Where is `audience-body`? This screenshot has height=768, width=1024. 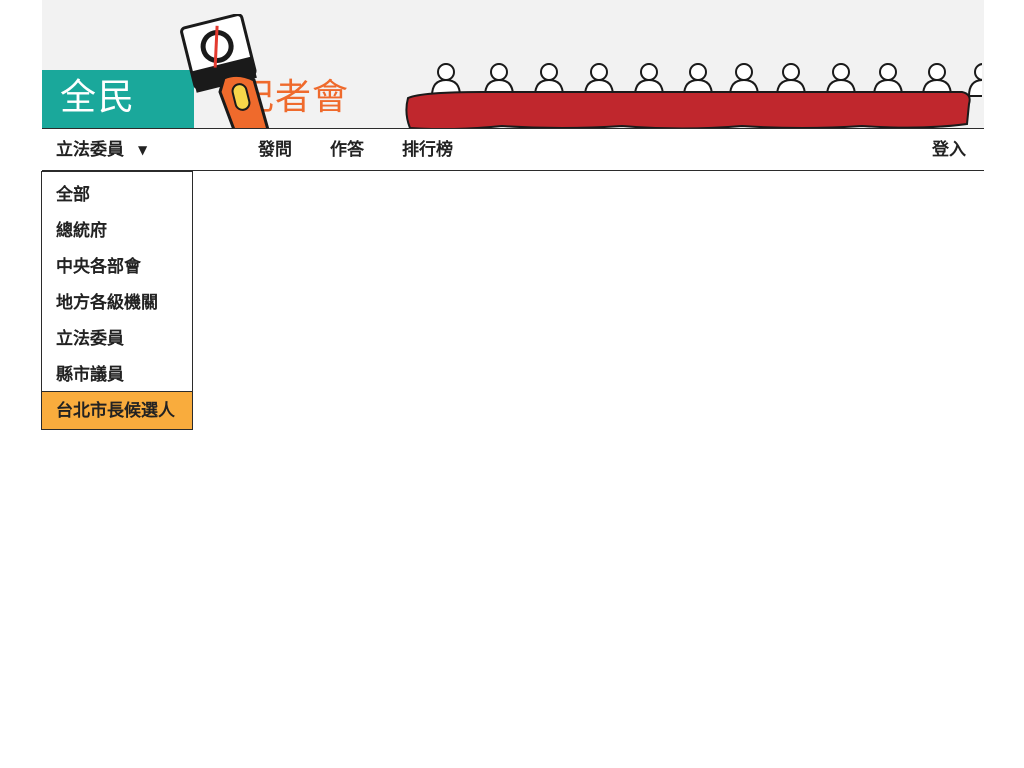
audience-body is located at coordinates (974, 88).